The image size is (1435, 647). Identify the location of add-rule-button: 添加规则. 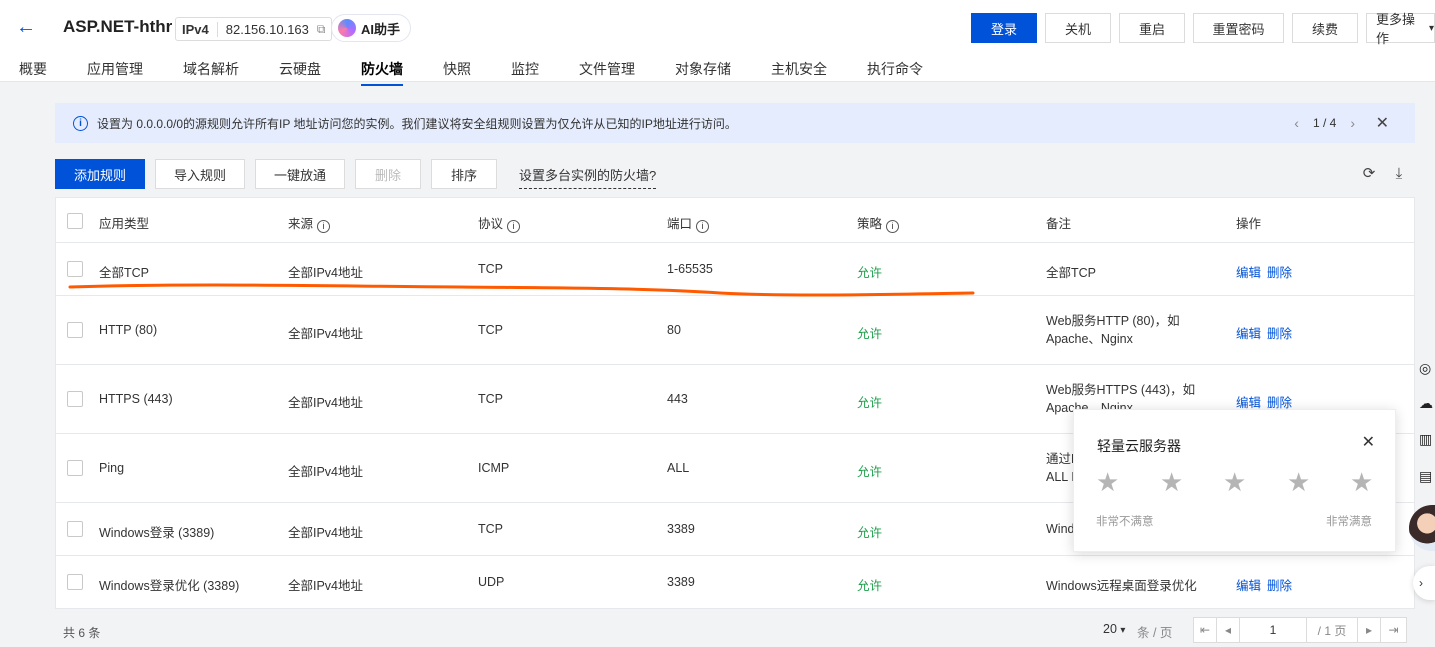
(100, 174).